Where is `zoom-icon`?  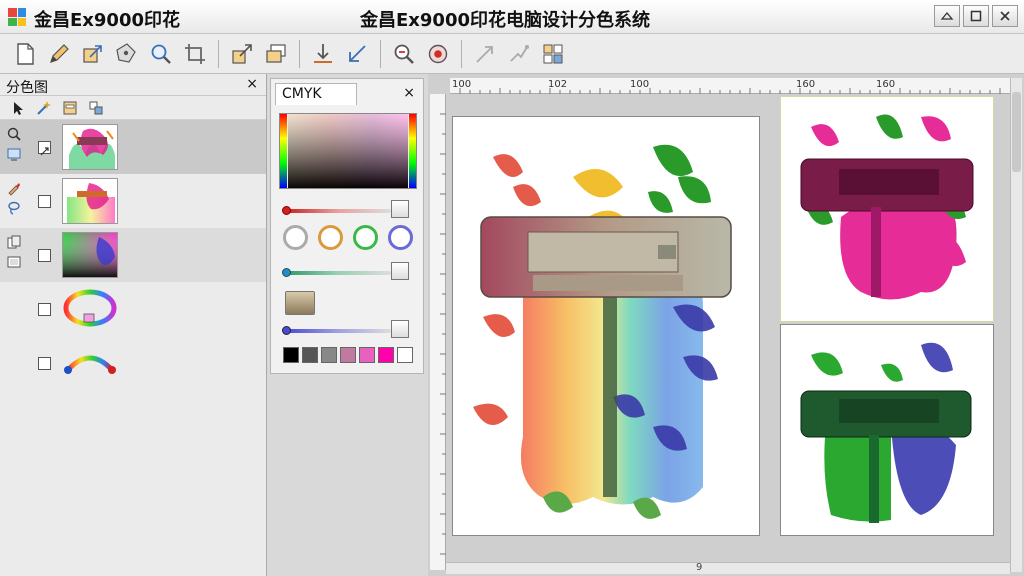 zoom-icon is located at coordinates (161, 54).